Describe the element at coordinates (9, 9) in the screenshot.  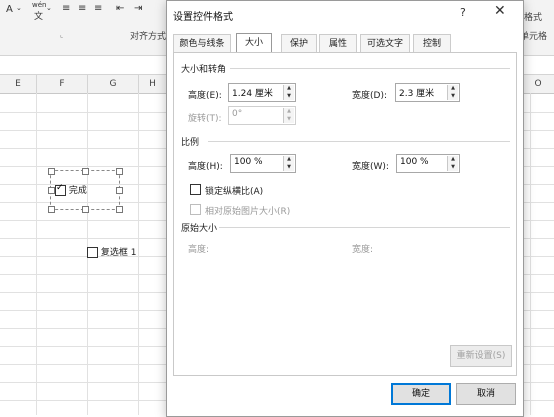
I see `font-color-button: A` at that location.